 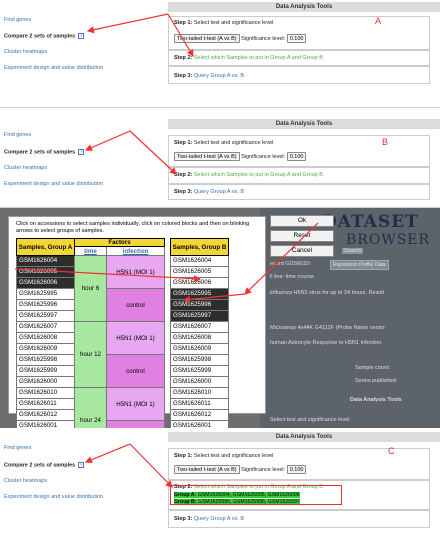 What do you see at coordinates (45, 316) in the screenshot?
I see `group-a-sample: GSM1625997` at bounding box center [45, 316].